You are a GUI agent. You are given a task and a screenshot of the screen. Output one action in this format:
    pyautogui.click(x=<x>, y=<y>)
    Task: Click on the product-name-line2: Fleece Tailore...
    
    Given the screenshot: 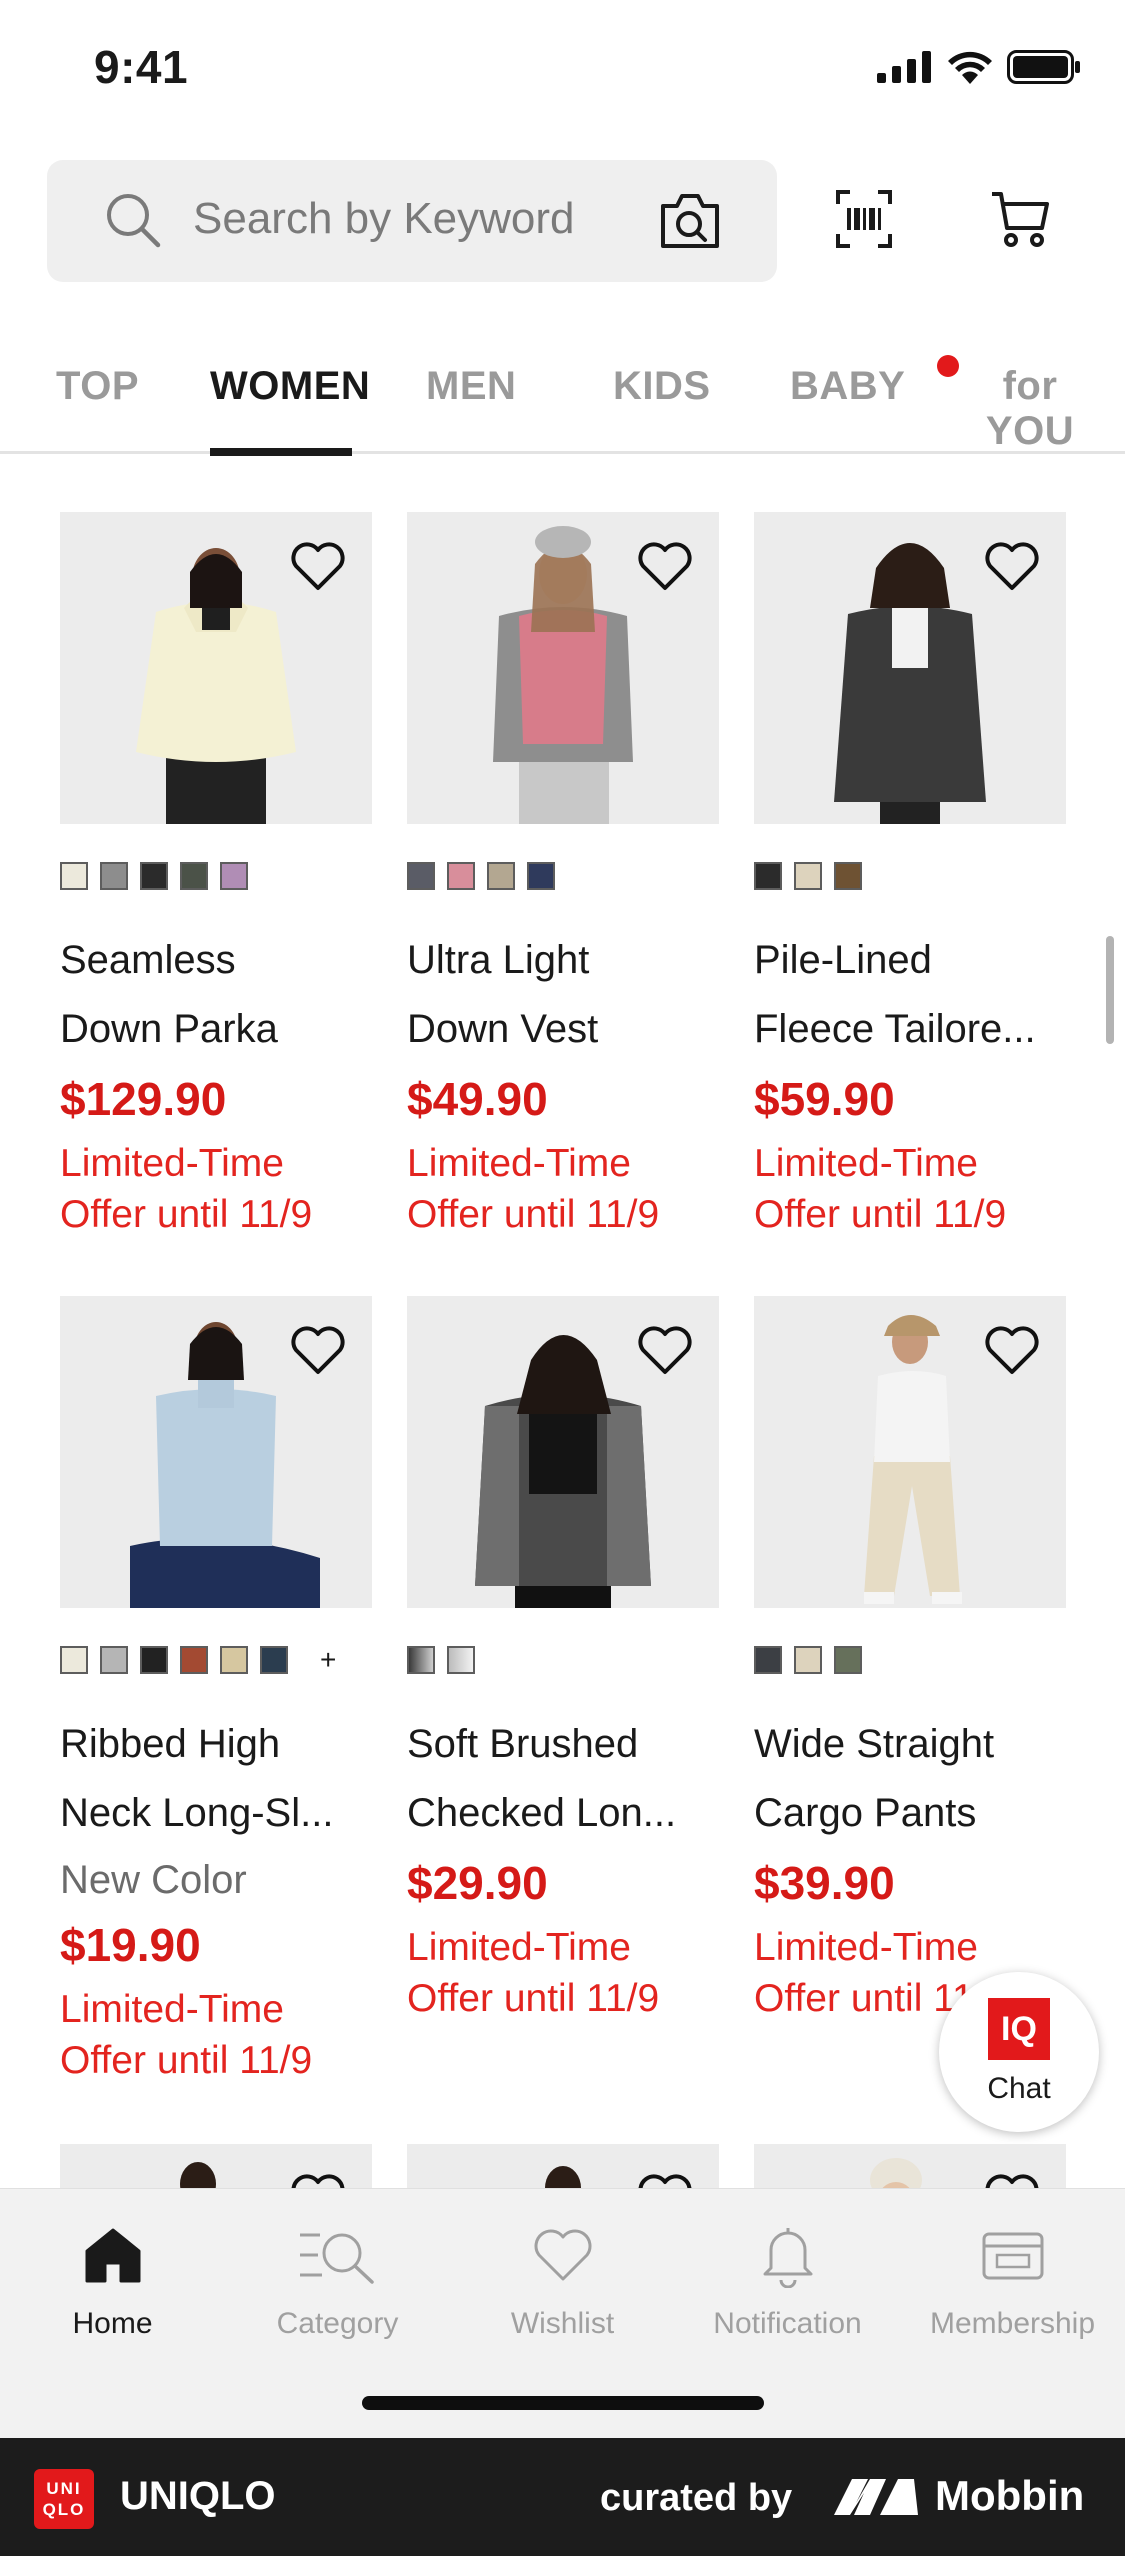 What is the action you would take?
    pyautogui.click(x=910, y=1029)
    